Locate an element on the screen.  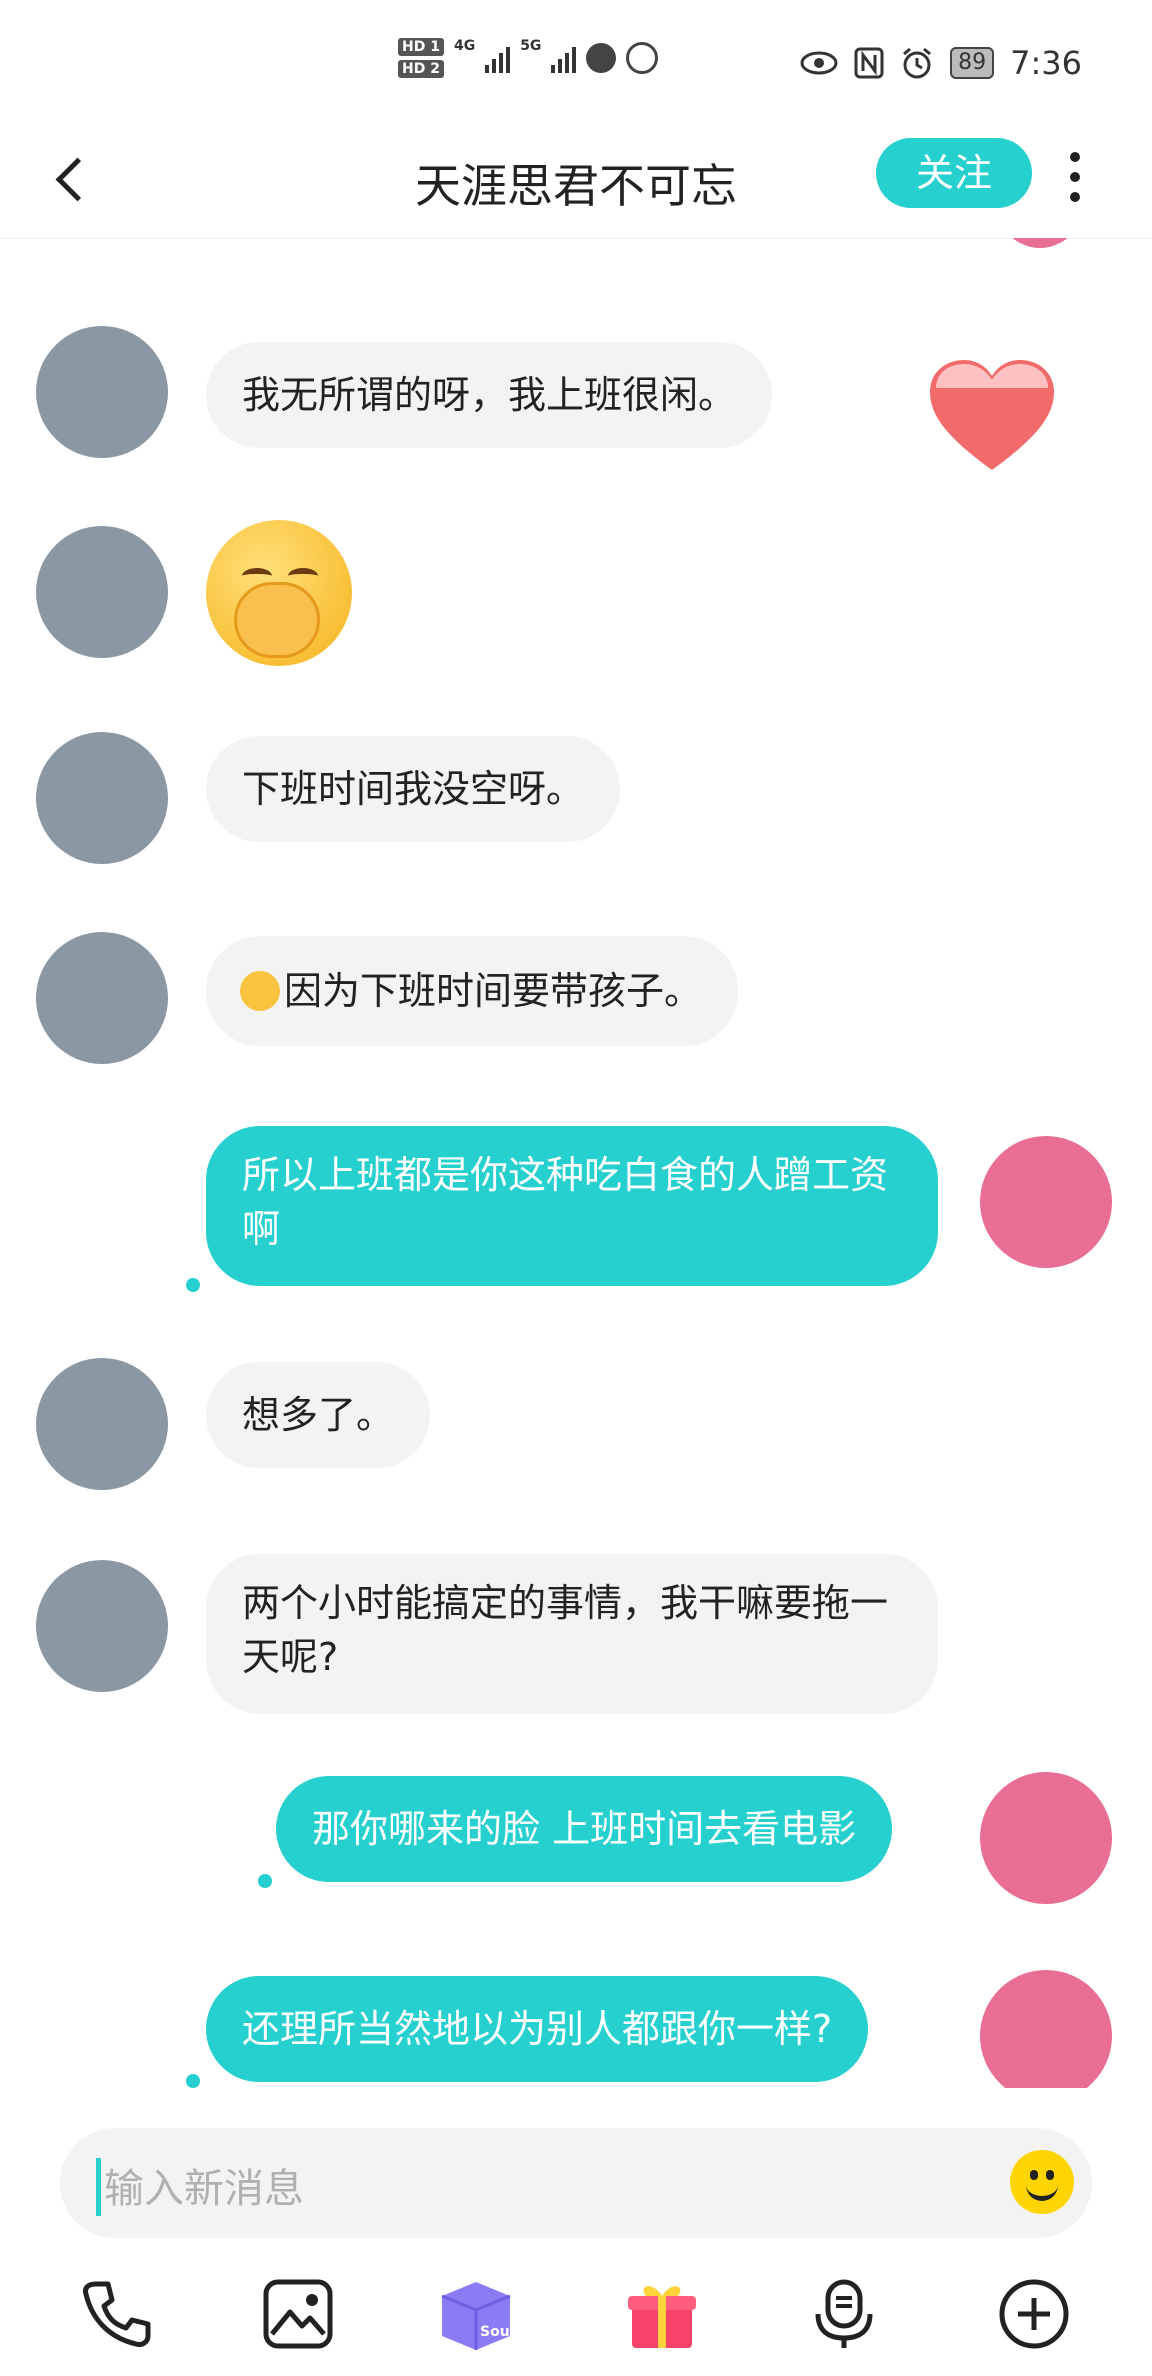
status-left: HD 1 HD 2 4G 5G is located at coordinates (528, 58).